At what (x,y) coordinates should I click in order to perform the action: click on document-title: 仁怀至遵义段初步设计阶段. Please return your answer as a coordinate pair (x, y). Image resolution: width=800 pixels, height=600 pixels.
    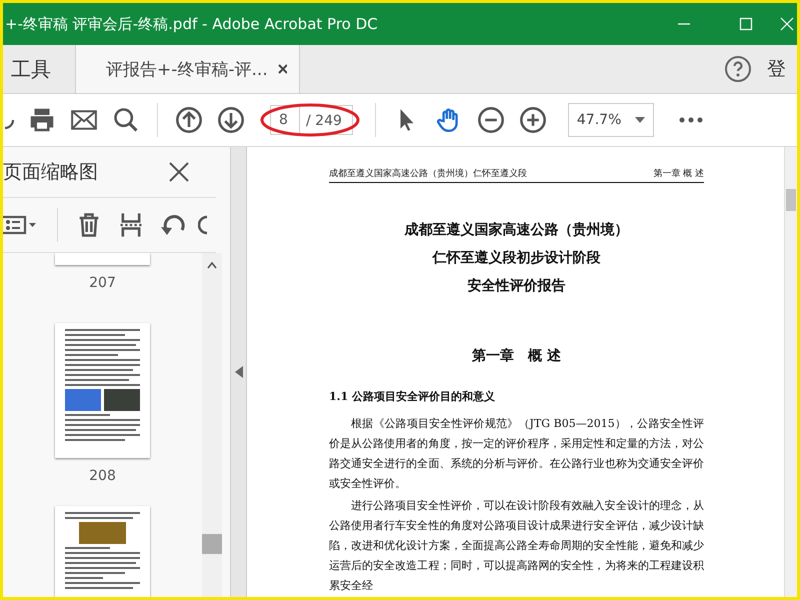
    Looking at the image, I should click on (516, 258).